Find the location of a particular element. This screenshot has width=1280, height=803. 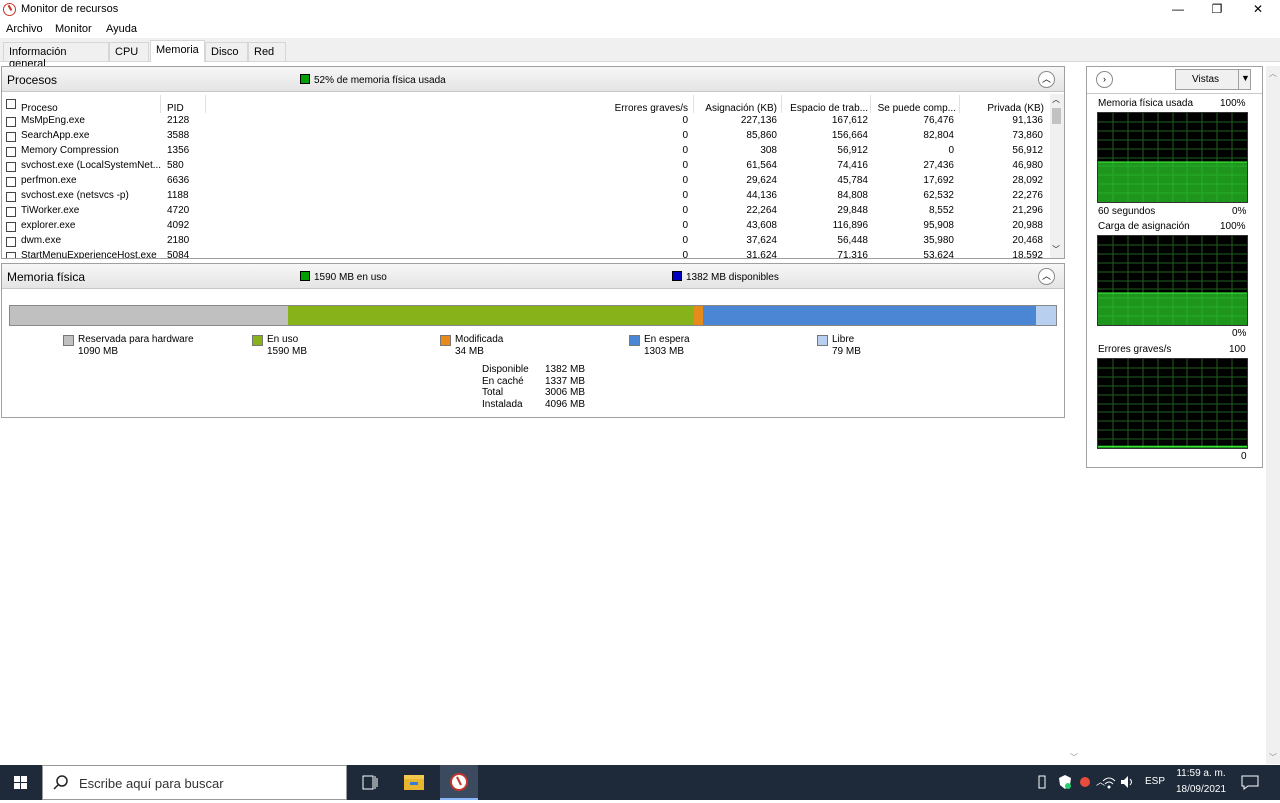

language-indicator: ESP is located at coordinates (1155, 781).